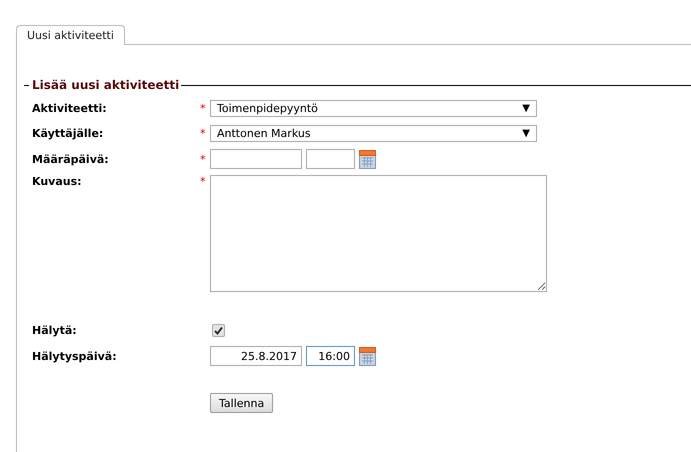 Image resolution: width=691 pixels, height=452 pixels. I want to click on field-label: Hälytyspäivä:, so click(75, 356).